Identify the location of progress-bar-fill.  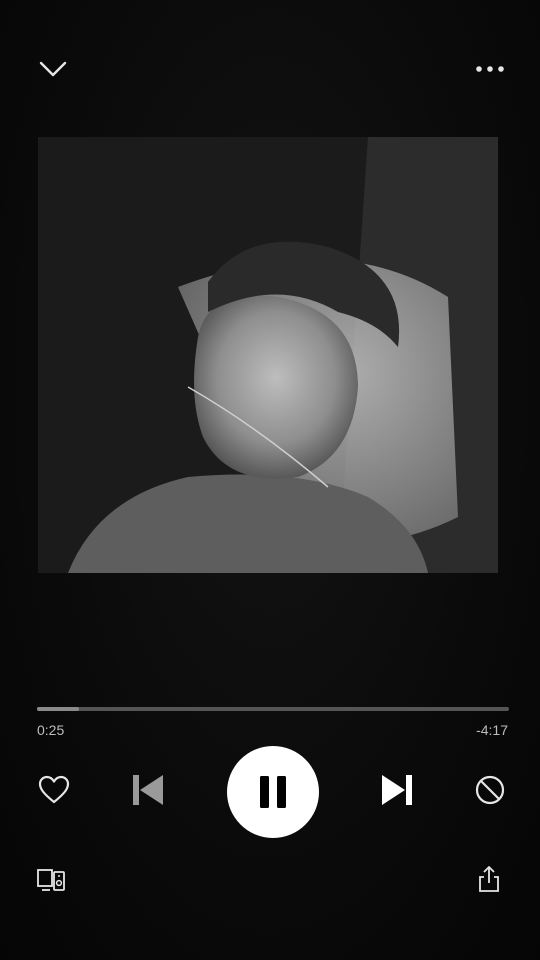
(58, 709).